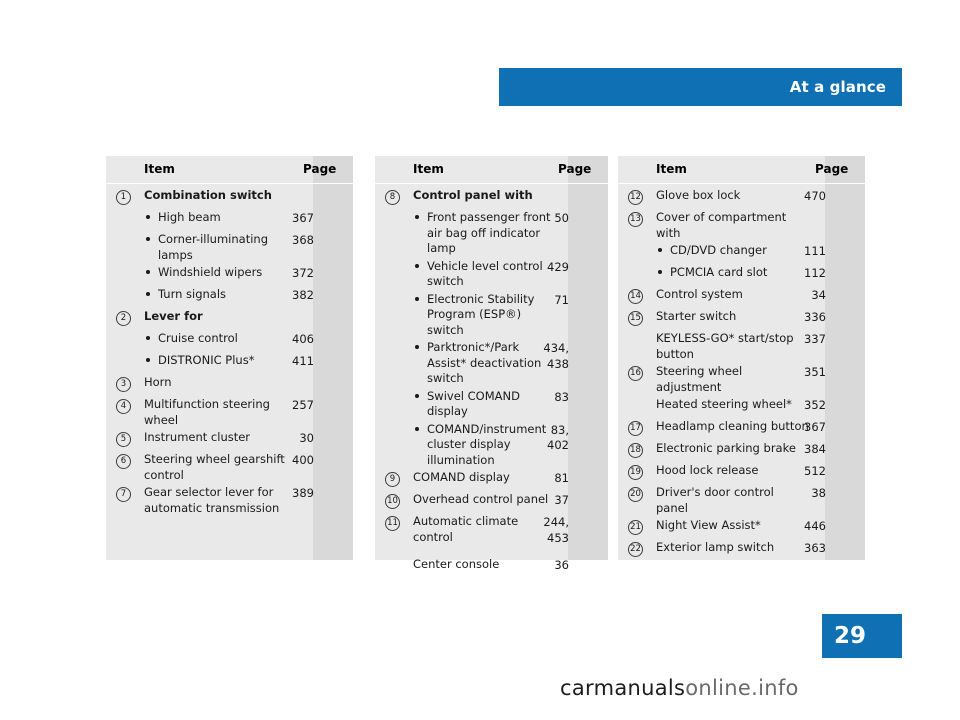 This screenshot has width=960, height=720. What do you see at coordinates (158, 382) in the screenshot?
I see `item-label: Horn` at bounding box center [158, 382].